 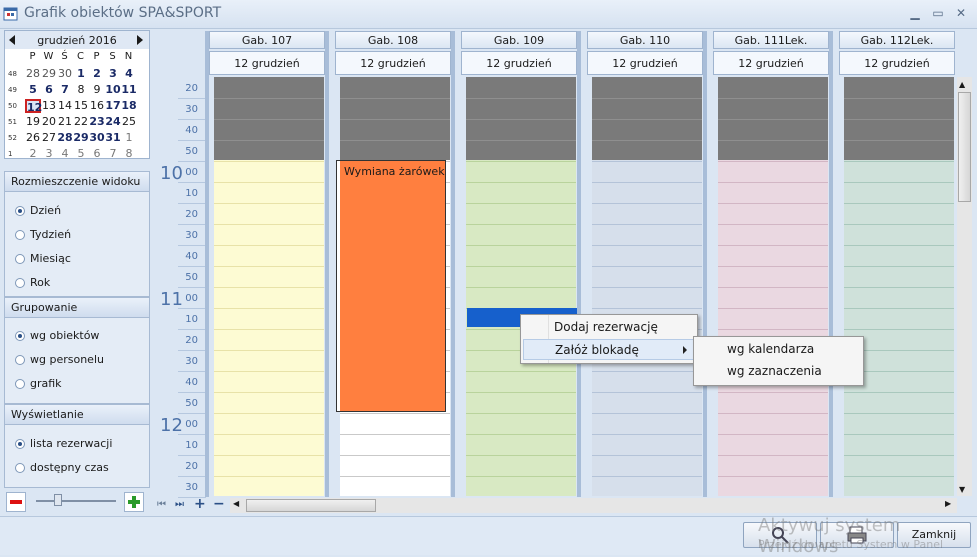 What do you see at coordinates (771, 40) in the screenshot?
I see `column-header: Gab. 111Lek.` at bounding box center [771, 40].